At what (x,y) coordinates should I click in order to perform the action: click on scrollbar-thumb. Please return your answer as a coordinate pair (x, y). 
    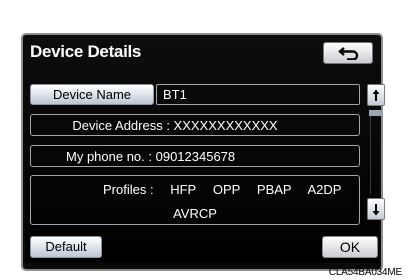
    Looking at the image, I should click on (376, 113).